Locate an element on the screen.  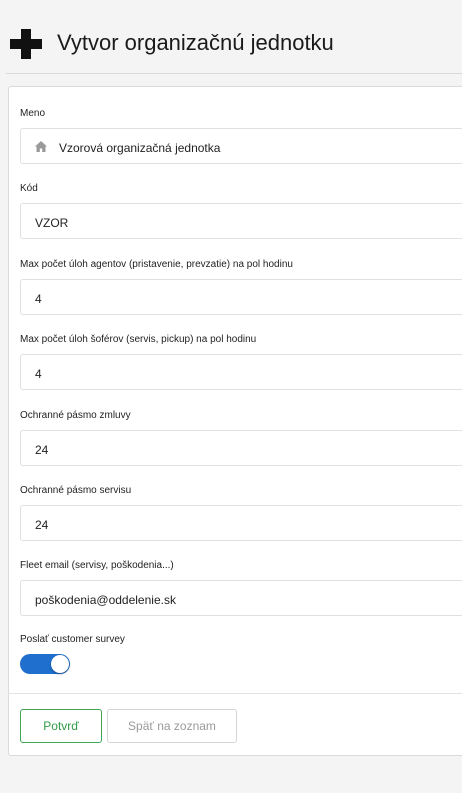
footer-divider is located at coordinates (235, 693).